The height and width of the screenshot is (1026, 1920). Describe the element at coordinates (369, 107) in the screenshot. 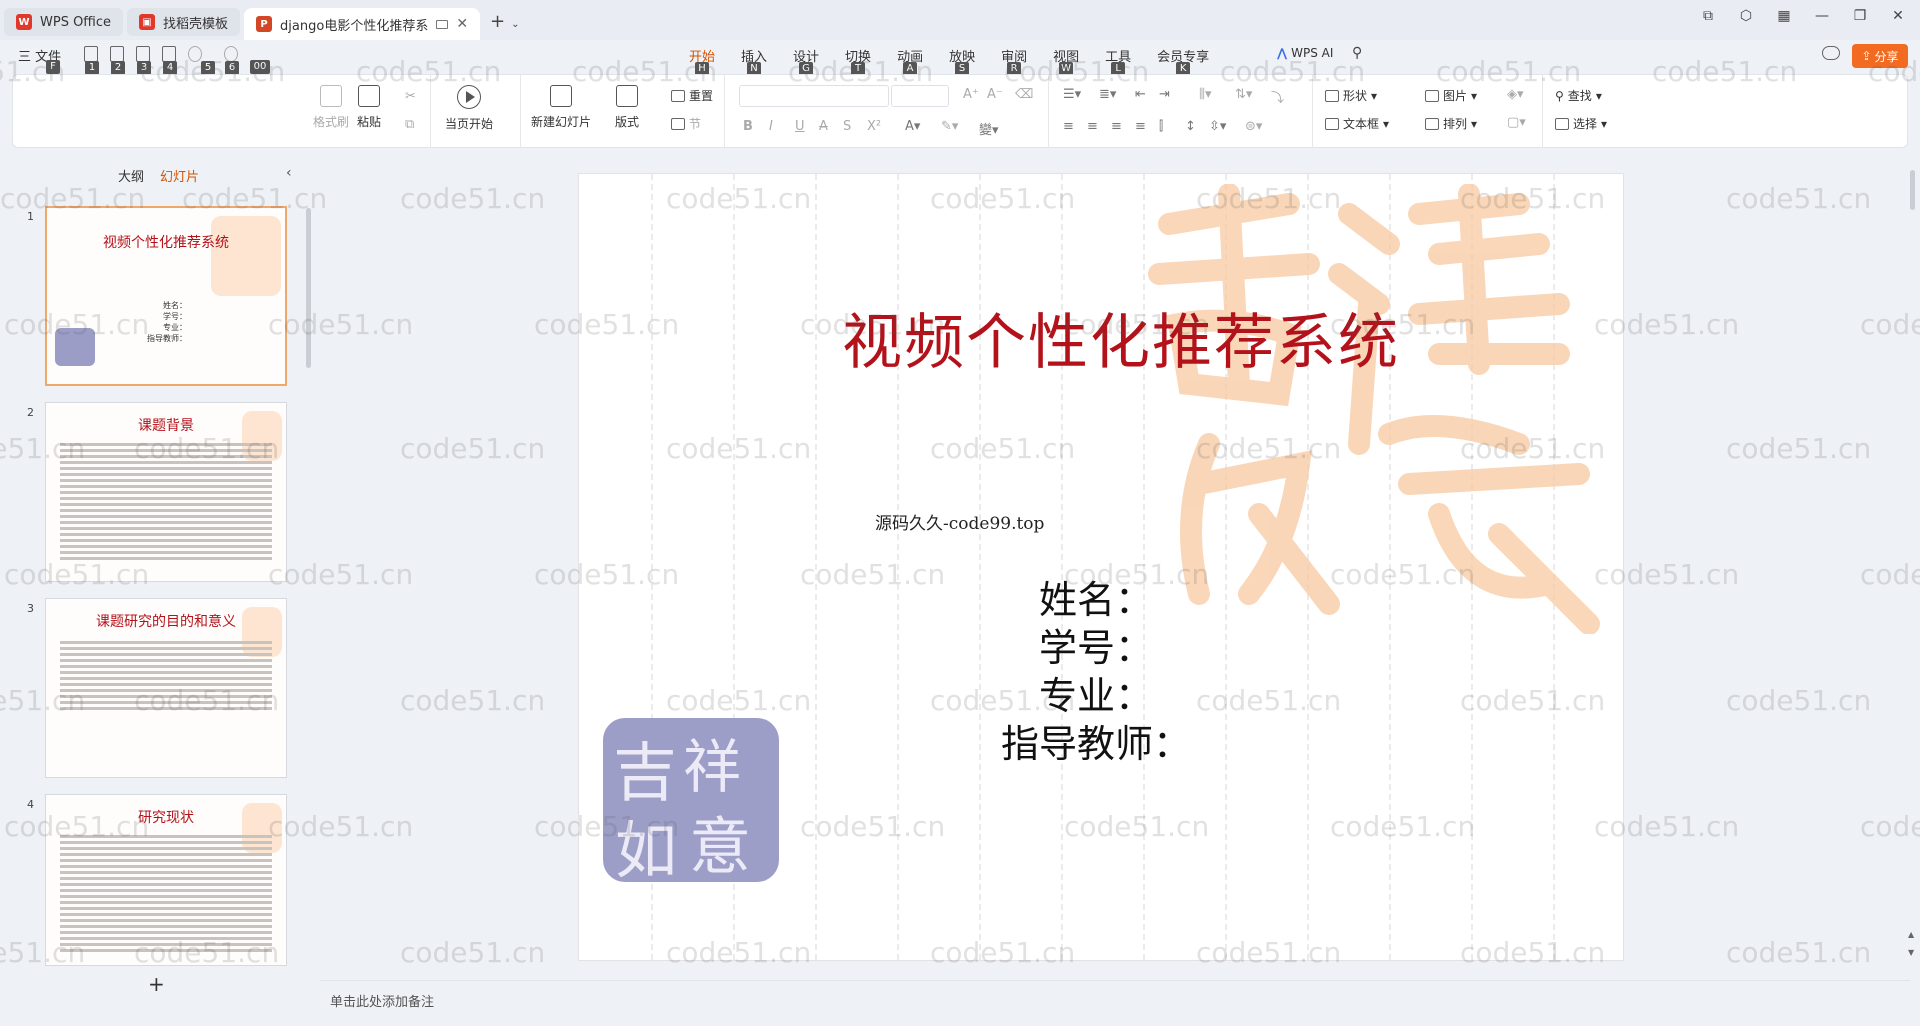

I see `paste-button: 粘贴` at that location.